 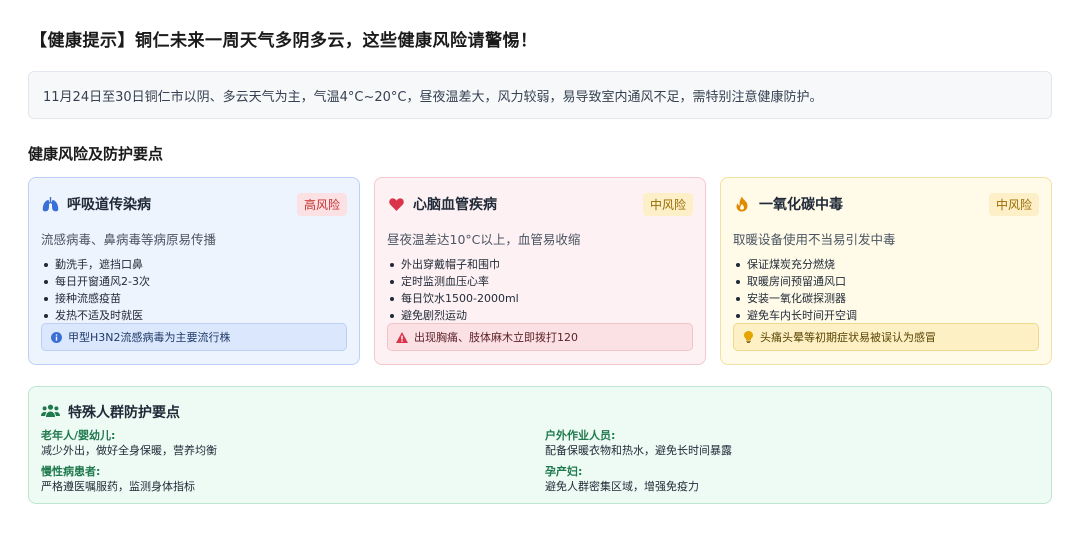 I want to click on list-item: 发热不适及时就医, so click(x=194, y=315).